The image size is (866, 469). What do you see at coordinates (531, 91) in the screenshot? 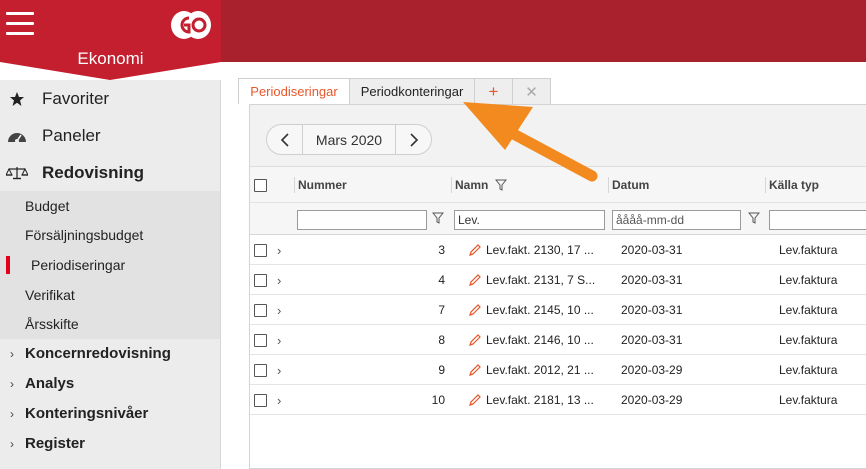
I see `close-tab-button: ✕` at bounding box center [531, 91].